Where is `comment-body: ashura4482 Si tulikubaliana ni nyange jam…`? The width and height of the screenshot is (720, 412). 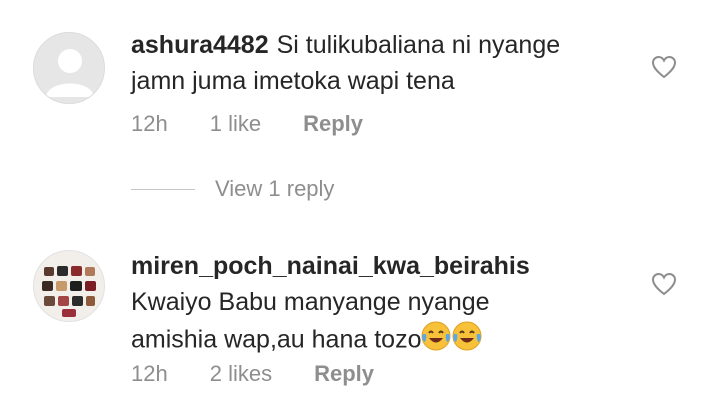
comment-body: ashura4482 Si tulikubaliana ni nyange jam… is located at coordinates (391, 63).